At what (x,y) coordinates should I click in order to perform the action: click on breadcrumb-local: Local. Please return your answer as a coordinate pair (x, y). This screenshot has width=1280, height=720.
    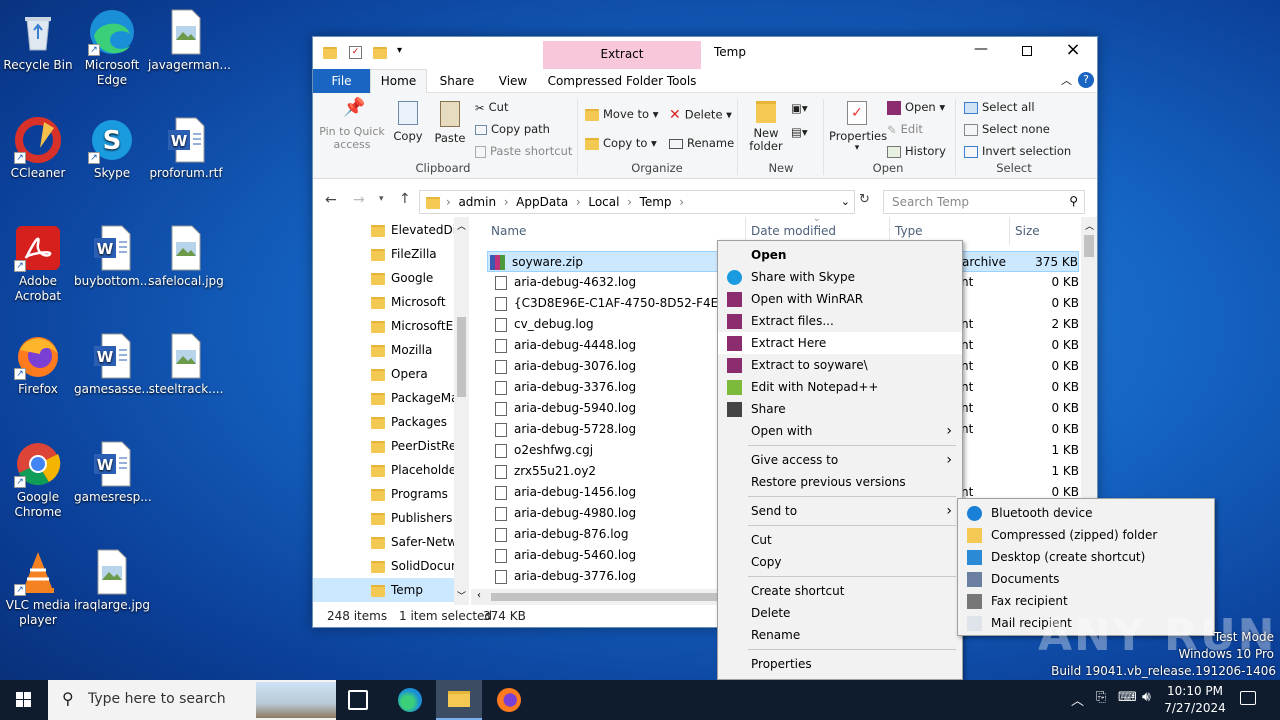
    Looking at the image, I should click on (603, 202).